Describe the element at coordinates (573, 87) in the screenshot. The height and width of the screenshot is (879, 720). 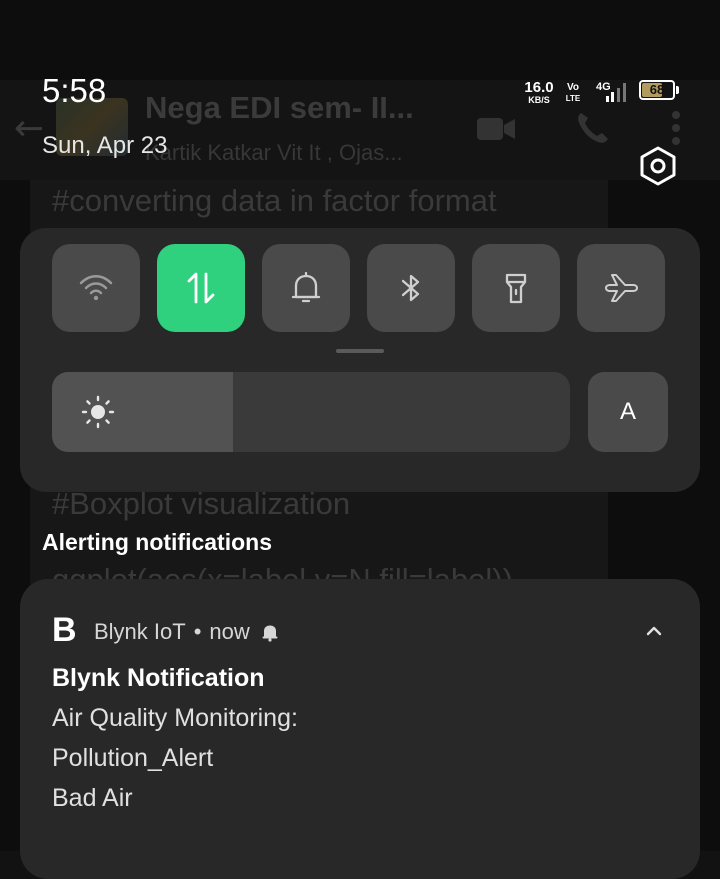
I see `volte-top-label: Vo` at that location.